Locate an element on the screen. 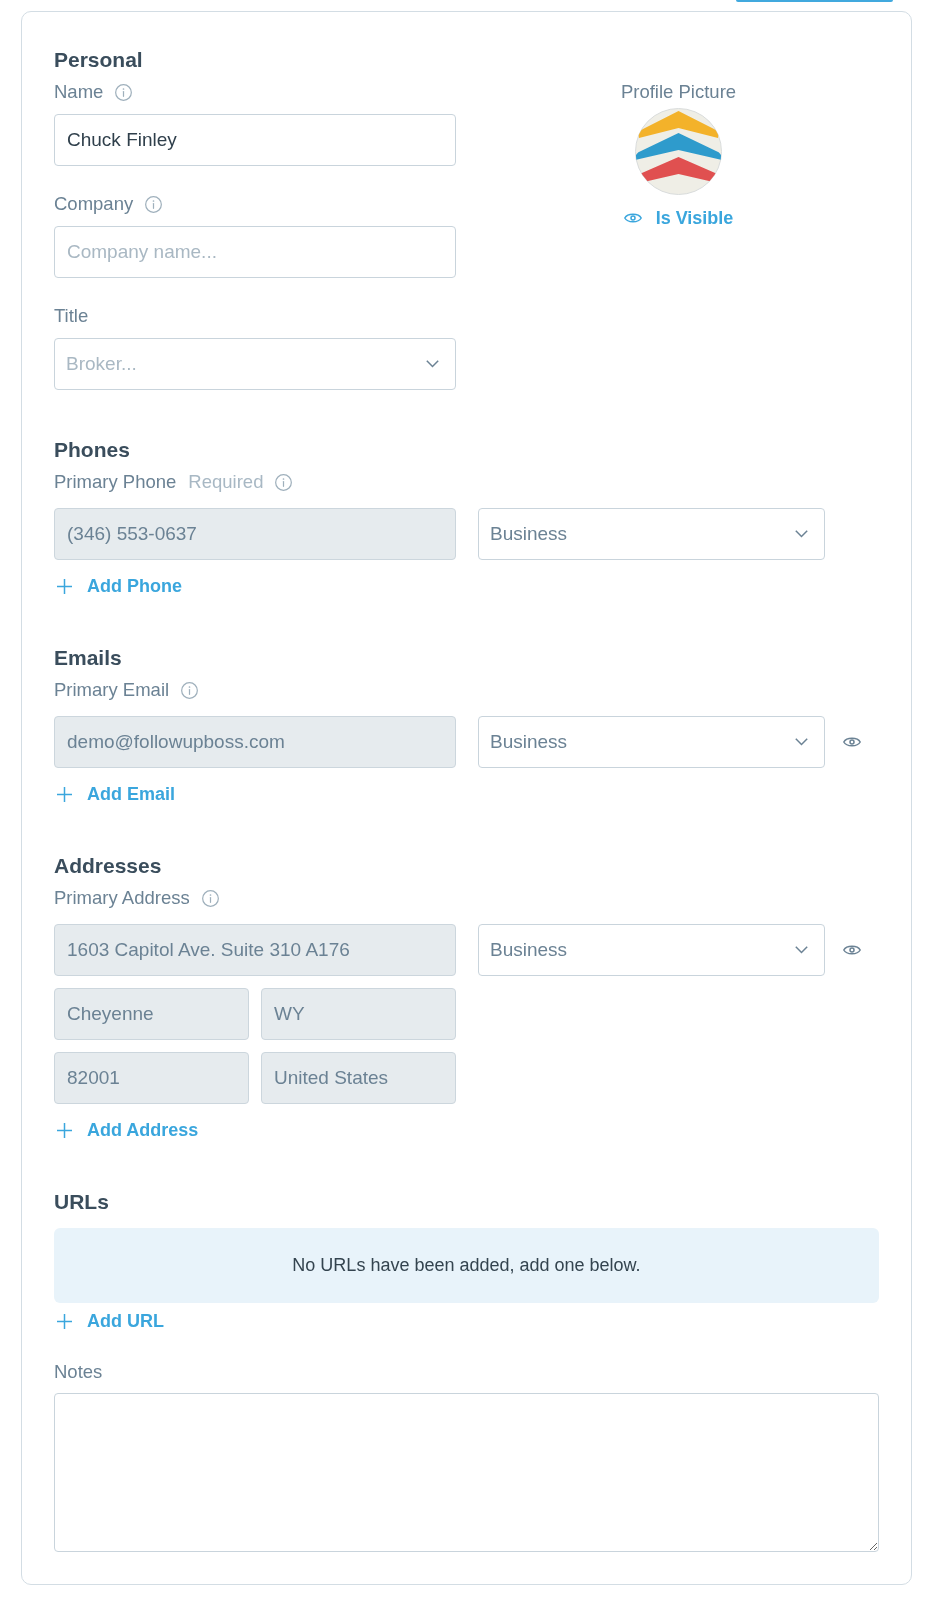  field-label: Name is located at coordinates (79, 92).